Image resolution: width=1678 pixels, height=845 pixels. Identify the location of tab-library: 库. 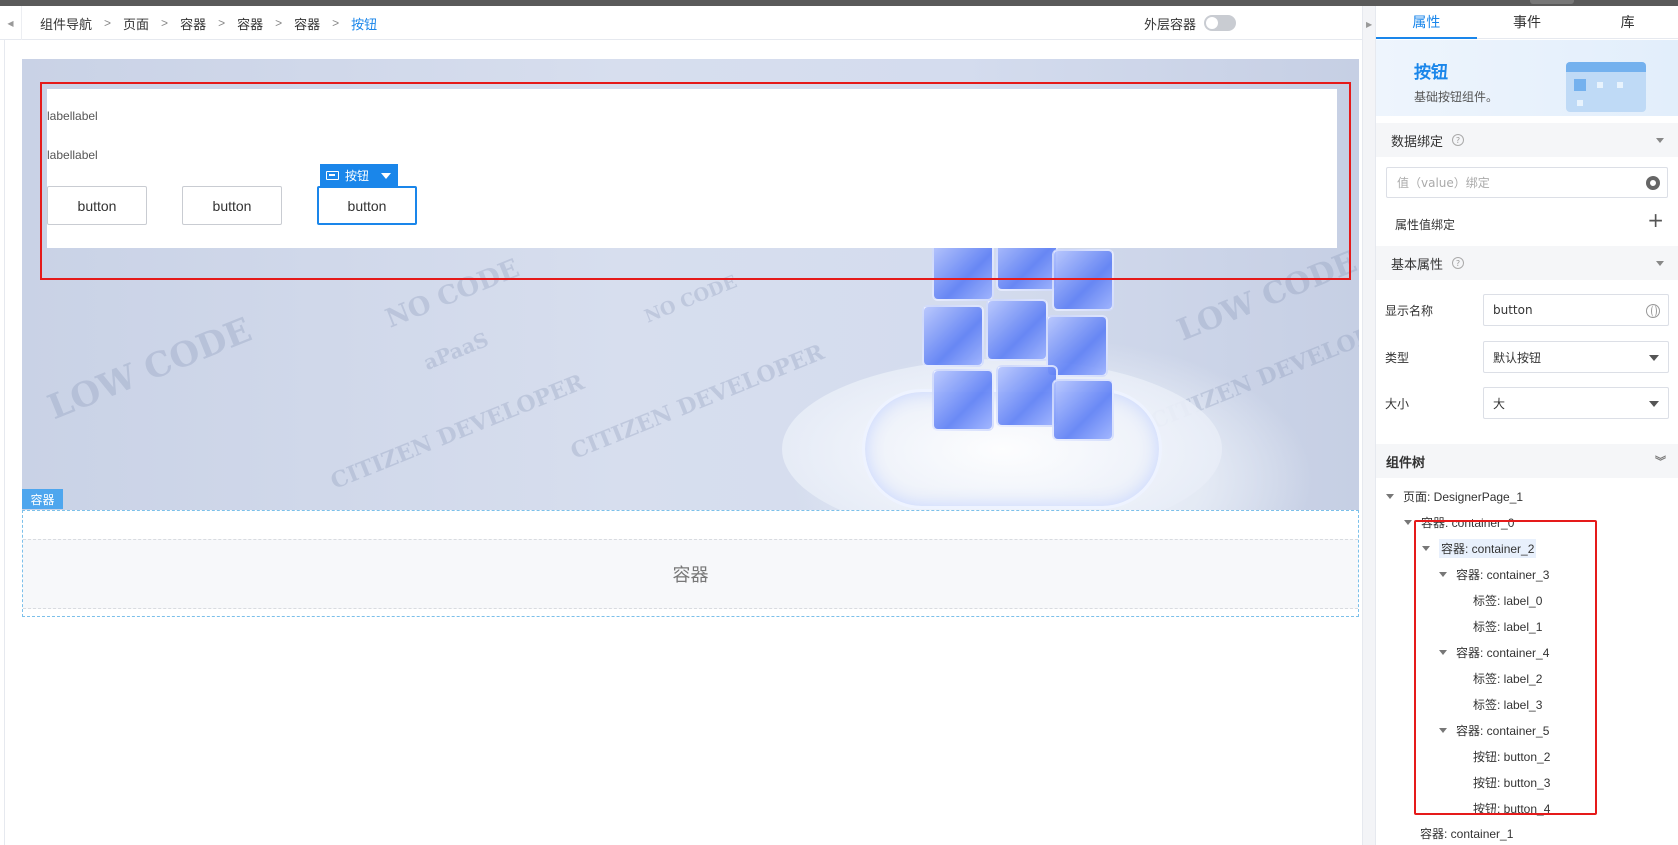
(1627, 22).